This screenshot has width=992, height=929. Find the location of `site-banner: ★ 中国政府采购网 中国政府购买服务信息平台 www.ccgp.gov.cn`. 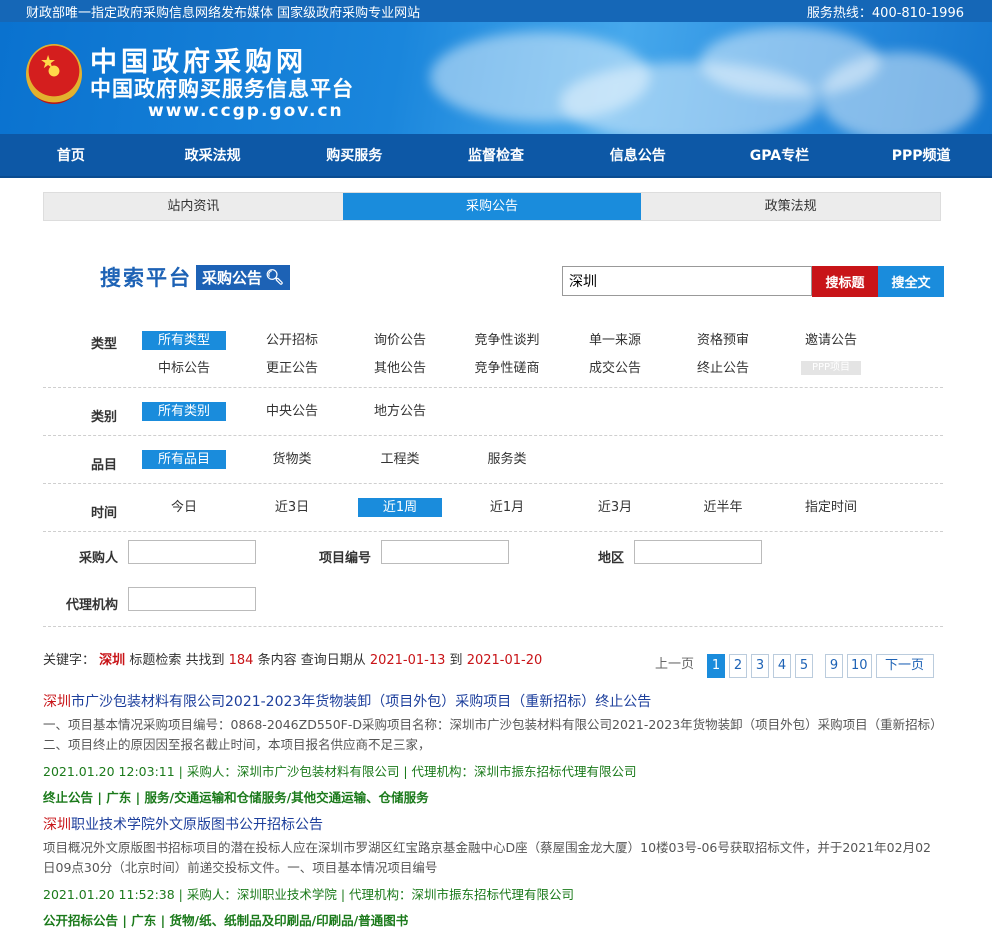

site-banner: ★ 中国政府采购网 中国政府购买服务信息平台 www.ccgp.gov.cn is located at coordinates (496, 78).